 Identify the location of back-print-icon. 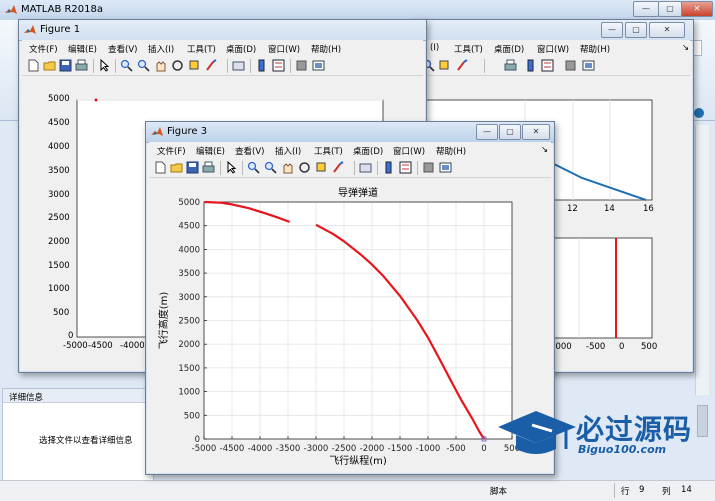
(510, 65).